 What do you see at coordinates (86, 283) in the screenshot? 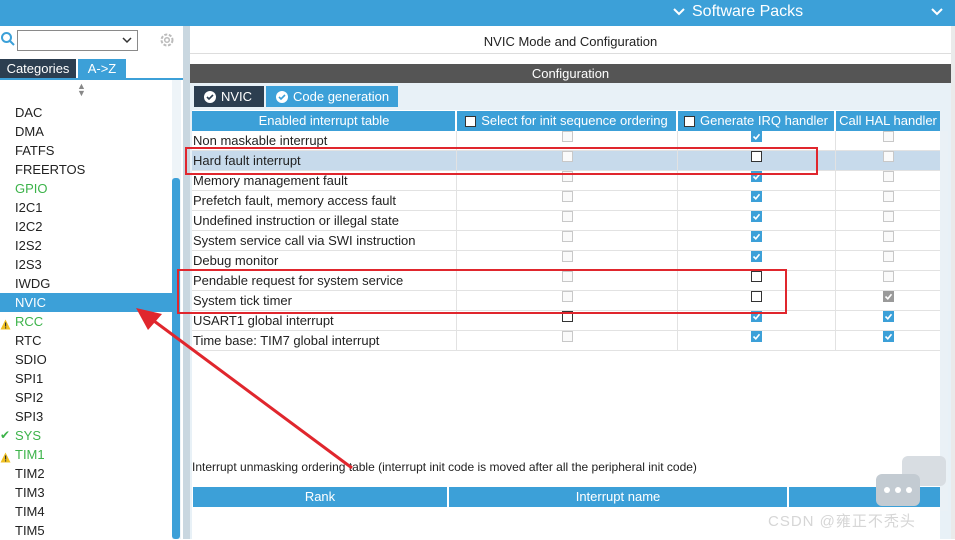
I see `peripheral-item-iwdg: IWDG` at bounding box center [86, 283].